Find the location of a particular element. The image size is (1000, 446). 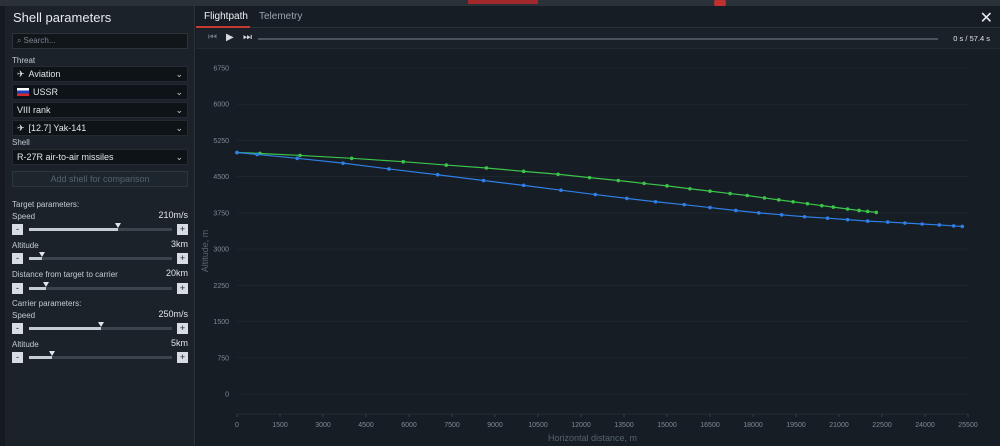

x-tick-label: 21000 is located at coordinates (839, 425).